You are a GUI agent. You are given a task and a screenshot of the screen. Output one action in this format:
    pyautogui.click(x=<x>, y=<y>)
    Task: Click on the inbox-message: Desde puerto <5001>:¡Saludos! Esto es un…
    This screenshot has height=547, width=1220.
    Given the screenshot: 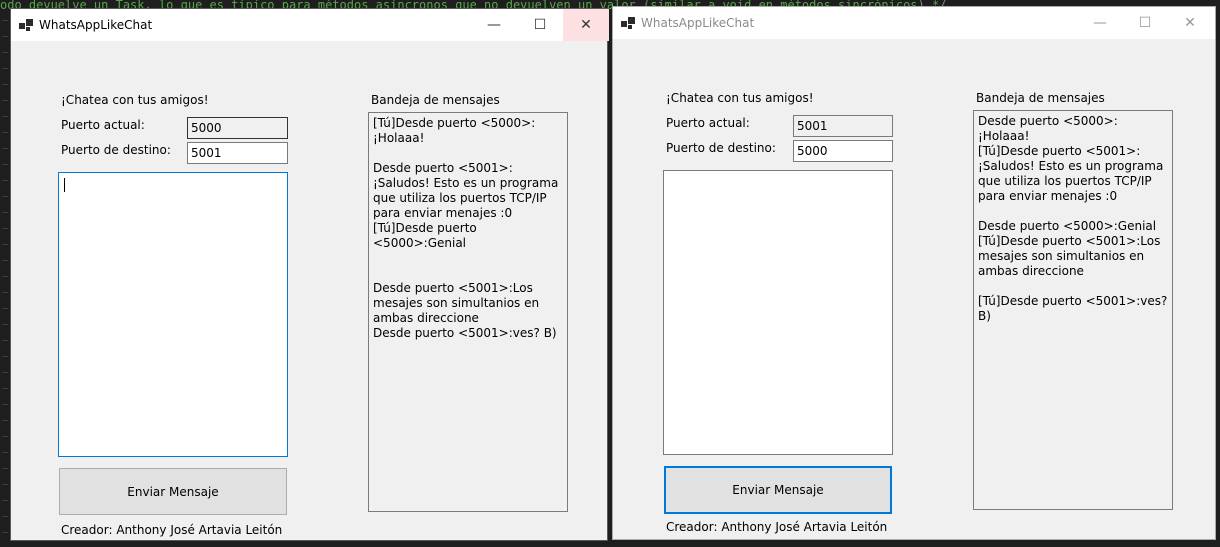 What is the action you would take?
    pyautogui.click(x=468, y=190)
    